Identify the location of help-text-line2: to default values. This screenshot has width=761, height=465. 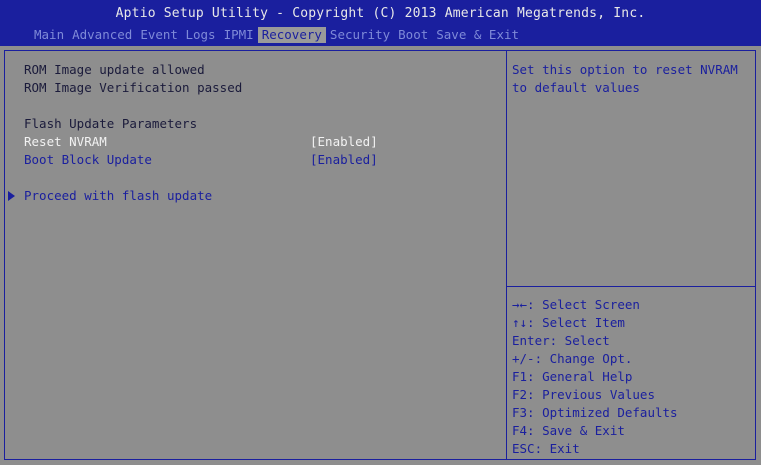
(576, 87).